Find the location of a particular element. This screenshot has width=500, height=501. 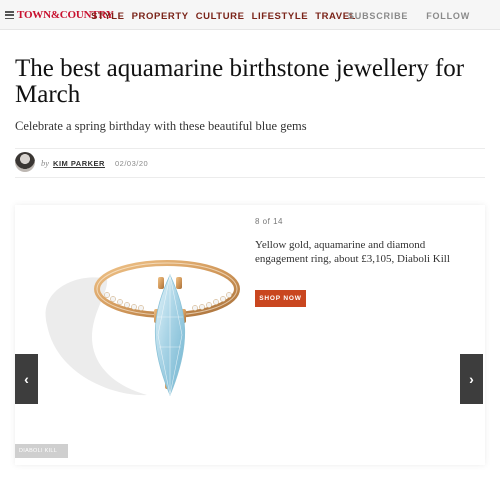

section-nav: STYLE PROPERTY CULTURE LIFESTYLE TRAVEL is located at coordinates (223, 16).